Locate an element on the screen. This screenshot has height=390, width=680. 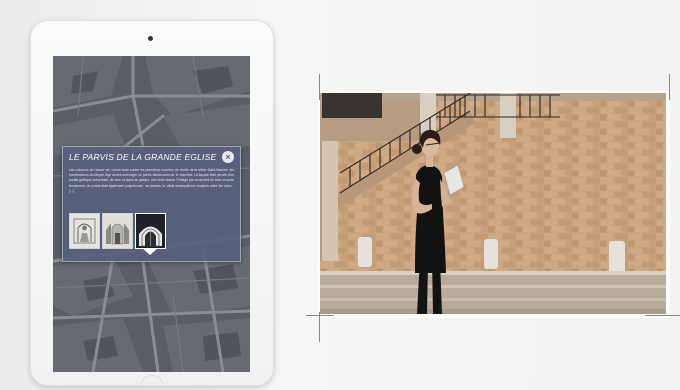
engraving-figure-icon is located at coordinates (84, 231).